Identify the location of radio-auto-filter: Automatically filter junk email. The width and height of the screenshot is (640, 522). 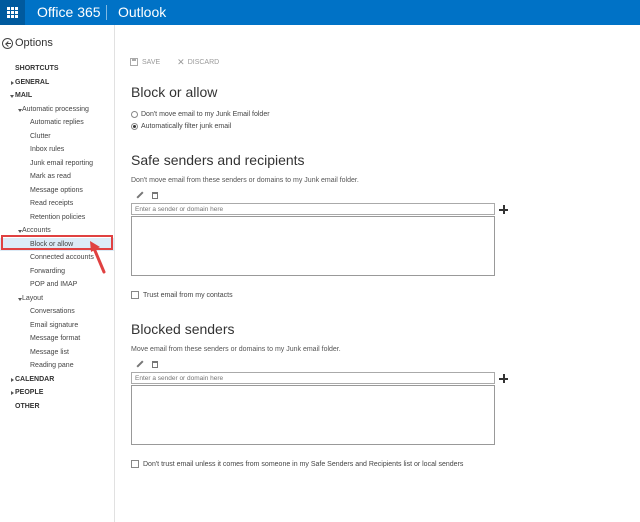
(181, 126).